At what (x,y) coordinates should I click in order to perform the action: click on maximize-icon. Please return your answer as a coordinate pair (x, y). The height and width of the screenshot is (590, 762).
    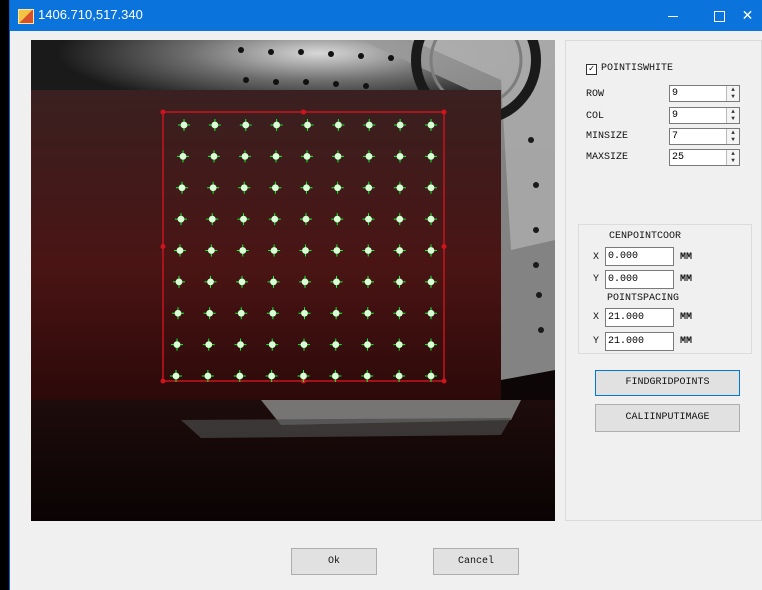
    Looking at the image, I should click on (719, 16).